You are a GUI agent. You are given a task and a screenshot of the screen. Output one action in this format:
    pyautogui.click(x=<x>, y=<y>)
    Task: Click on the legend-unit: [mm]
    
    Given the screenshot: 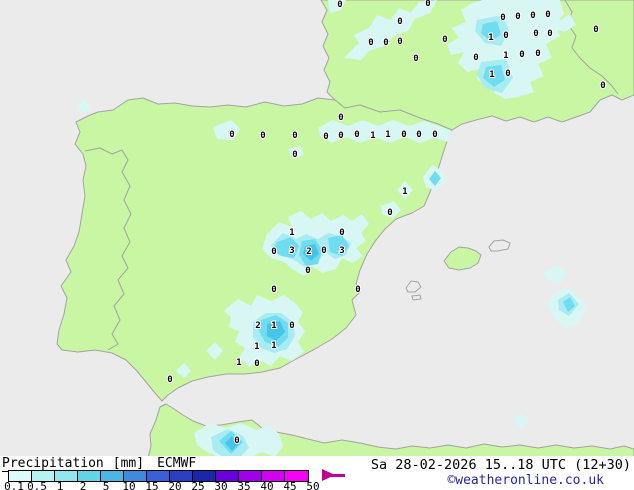 What is the action you would take?
    pyautogui.click(x=128, y=463)
    